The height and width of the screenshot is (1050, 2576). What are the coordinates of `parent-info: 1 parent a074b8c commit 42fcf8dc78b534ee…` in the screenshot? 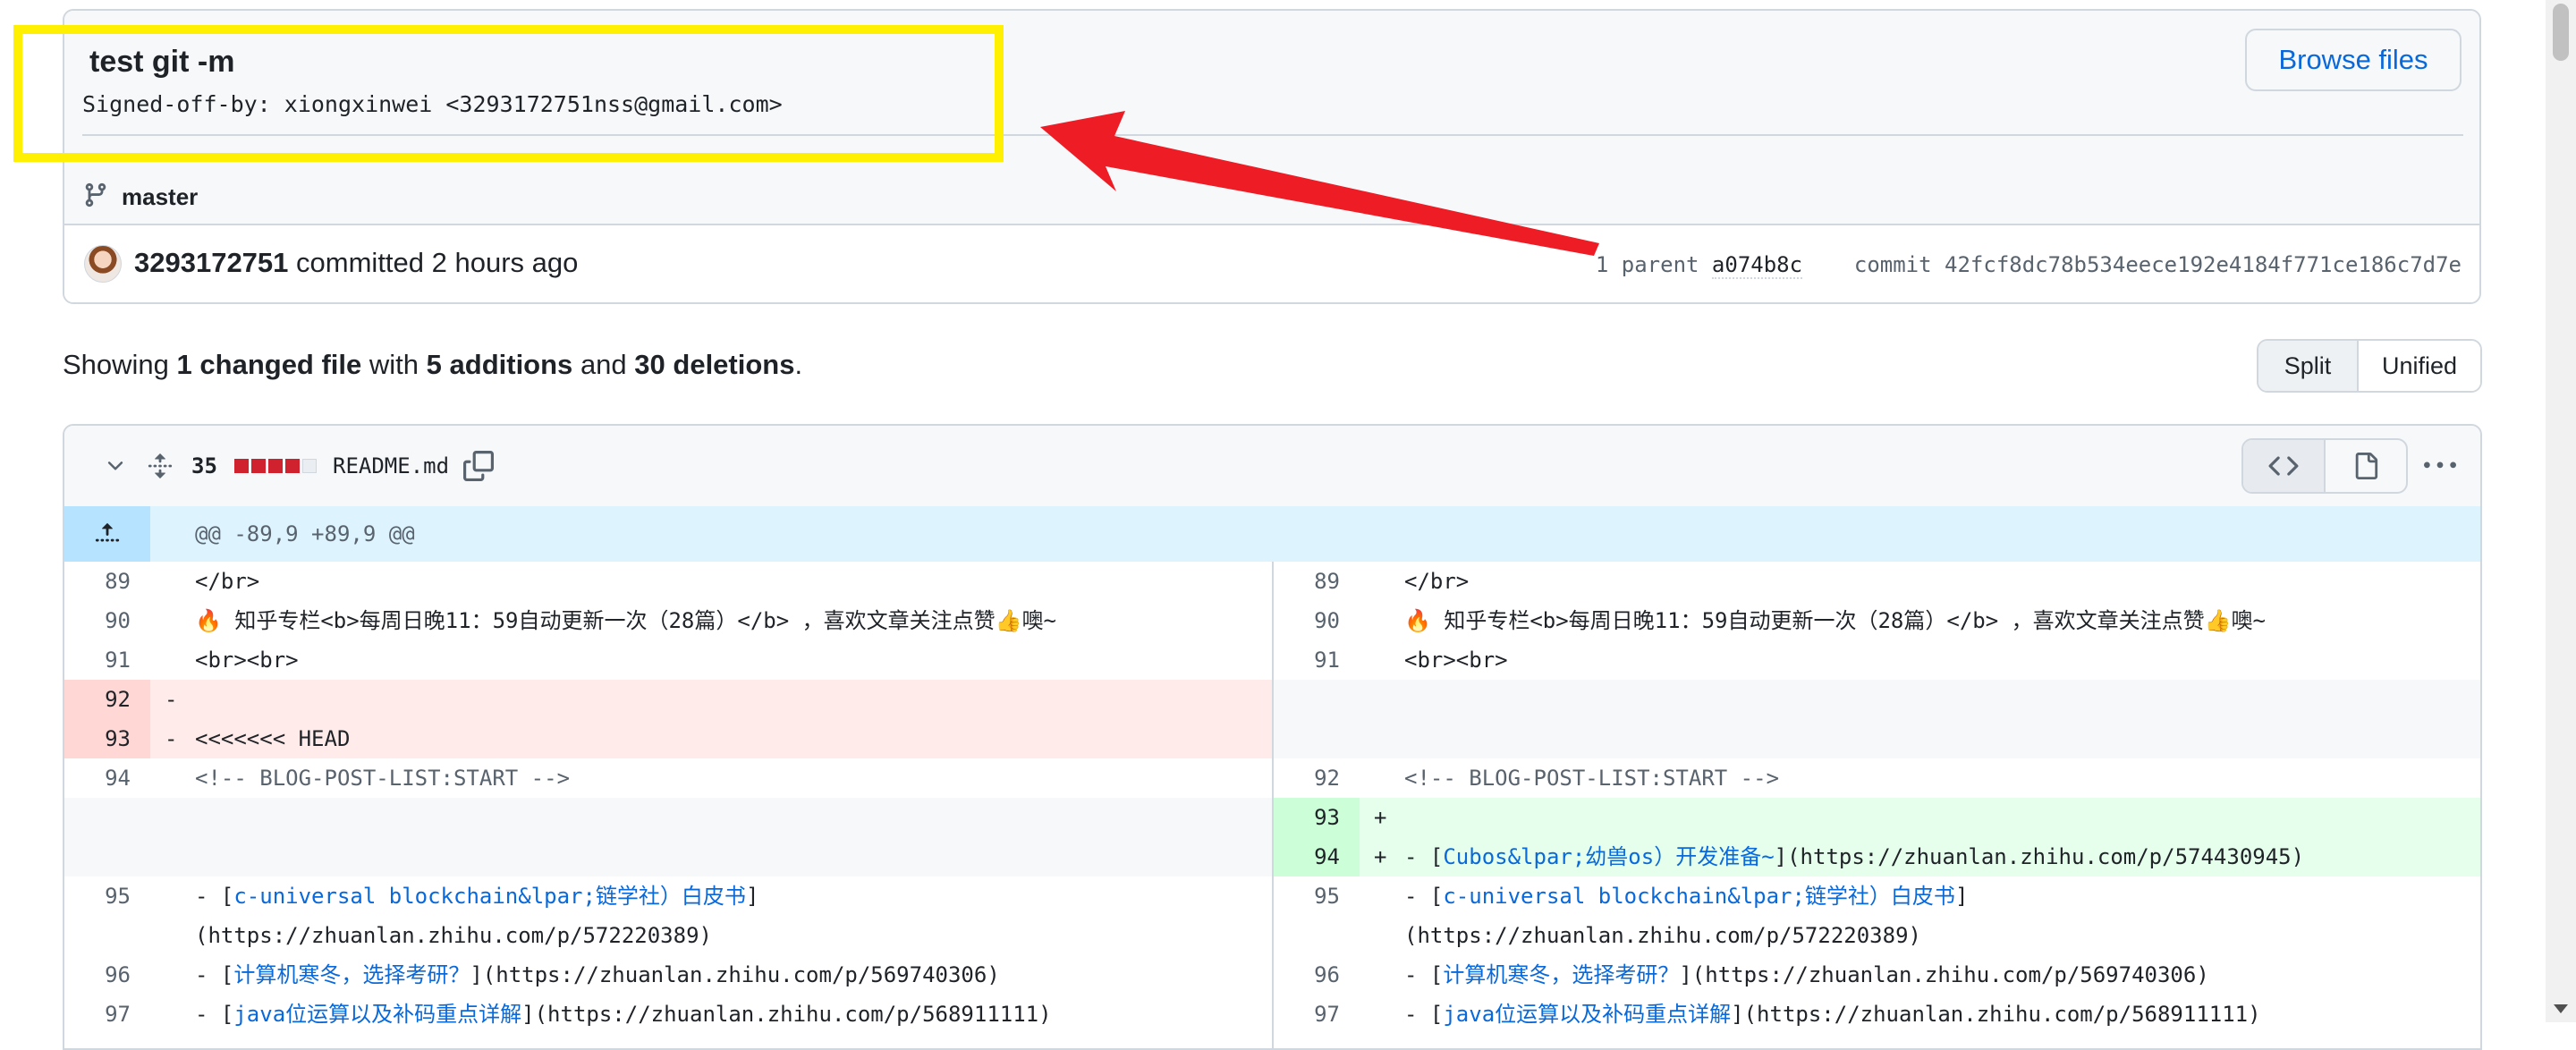 It's located at (2029, 265).